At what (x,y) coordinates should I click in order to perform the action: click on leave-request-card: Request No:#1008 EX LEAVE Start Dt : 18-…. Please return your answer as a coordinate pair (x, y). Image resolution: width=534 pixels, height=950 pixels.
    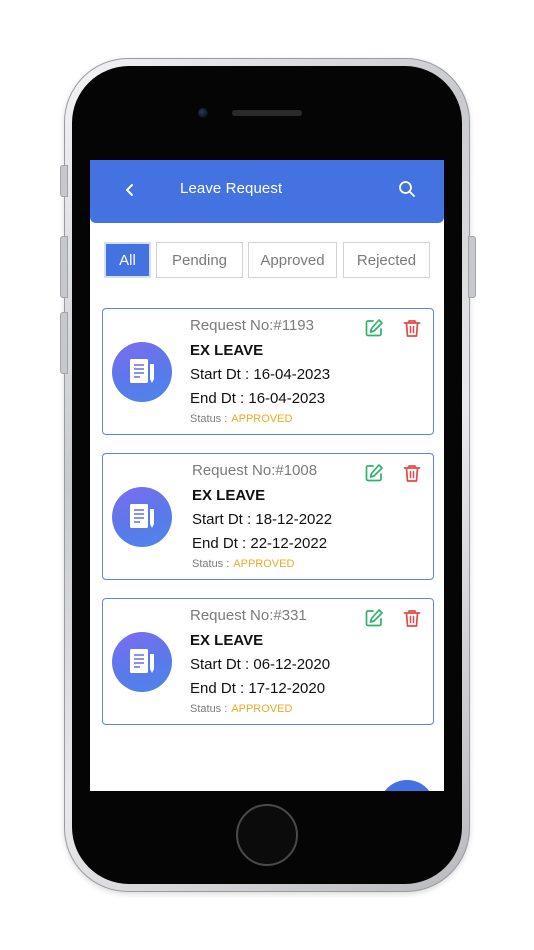
    Looking at the image, I should click on (268, 516).